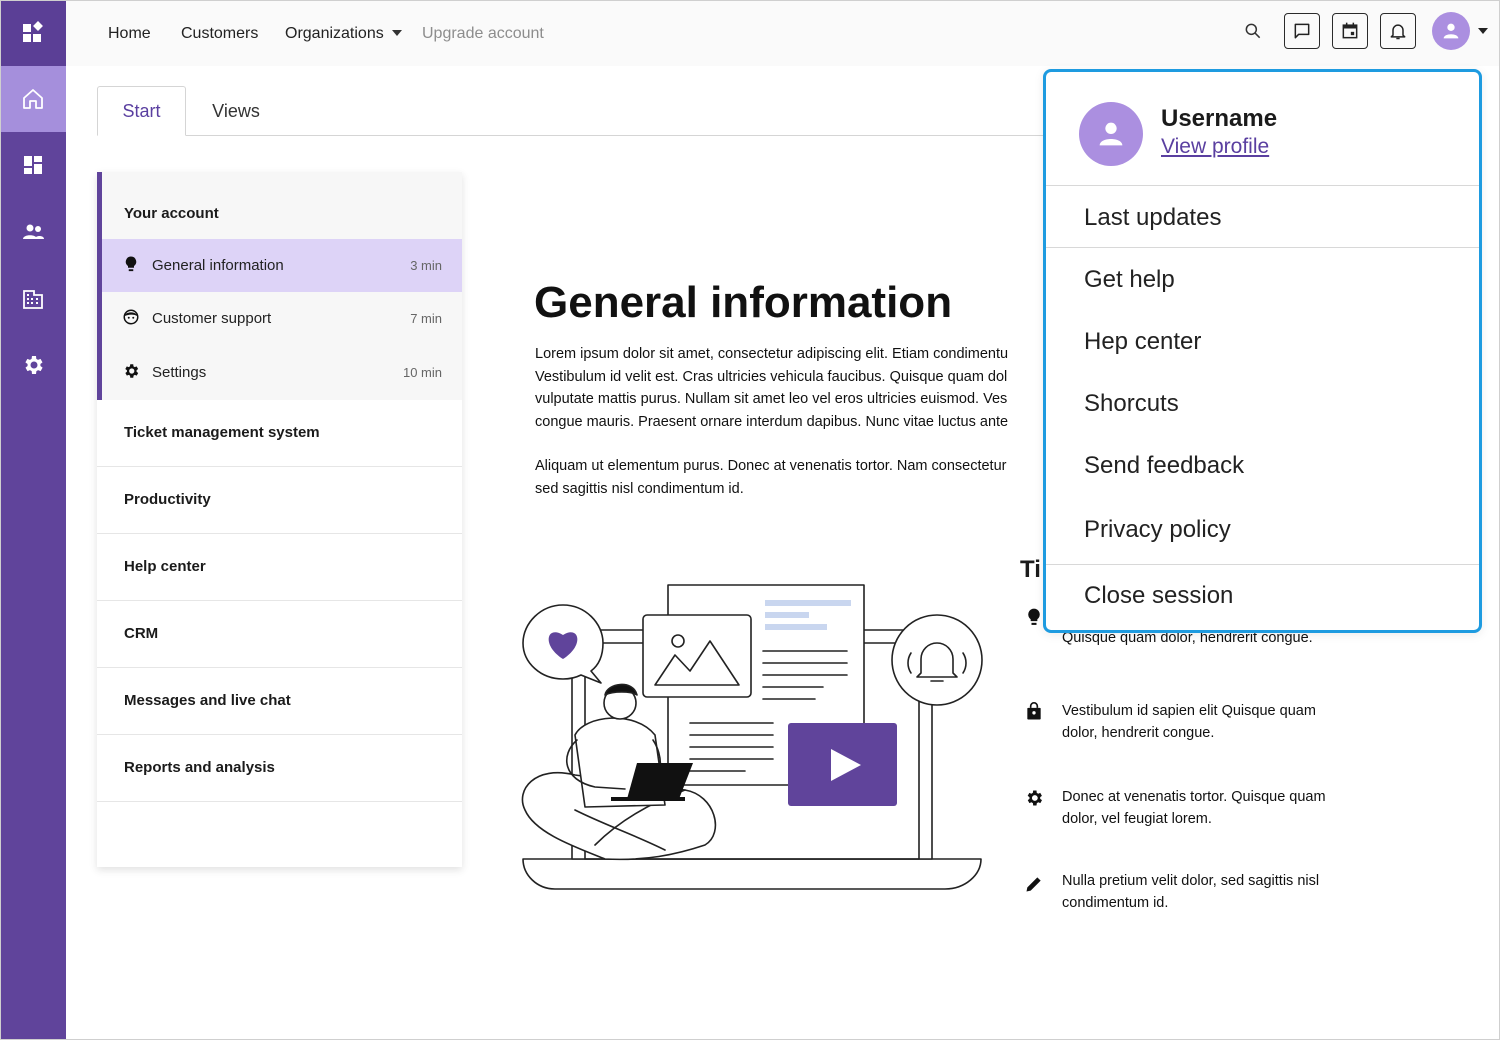  What do you see at coordinates (1131, 404) in the screenshot?
I see `menu-item-shortcuts: Shorcuts` at bounding box center [1131, 404].